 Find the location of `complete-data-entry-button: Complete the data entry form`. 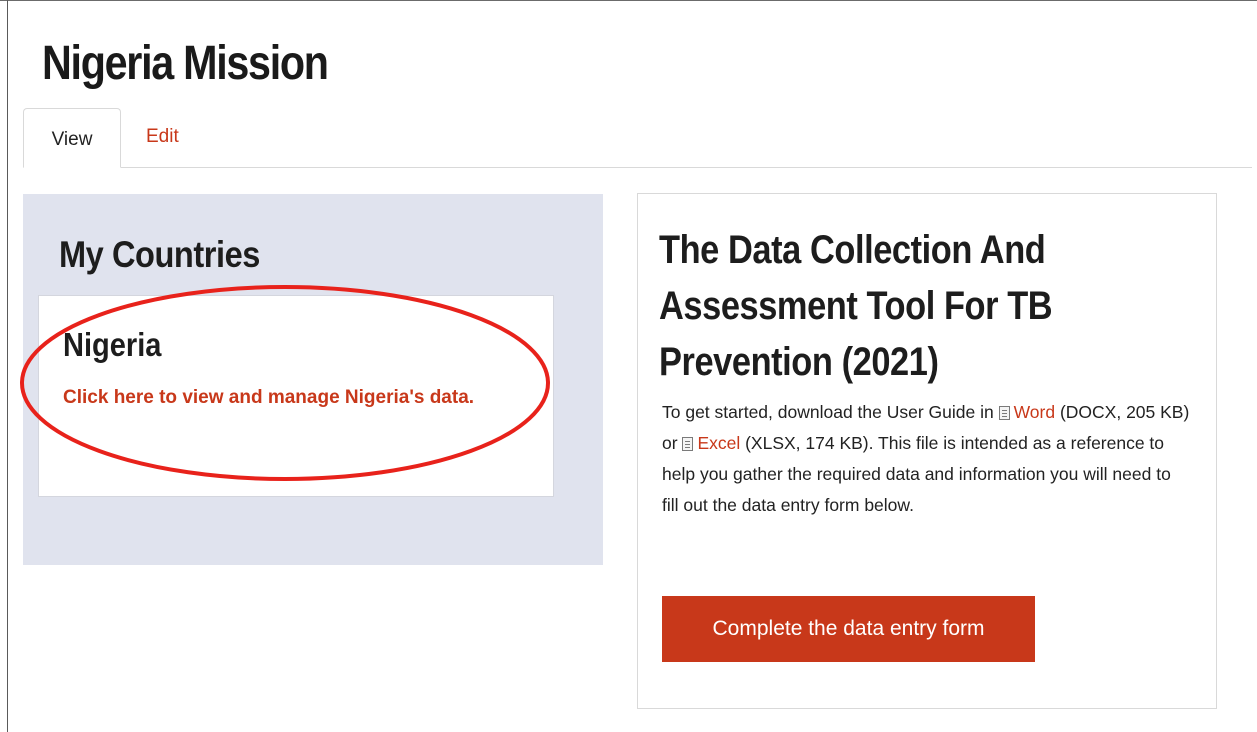

complete-data-entry-button: Complete the data entry form is located at coordinates (848, 629).